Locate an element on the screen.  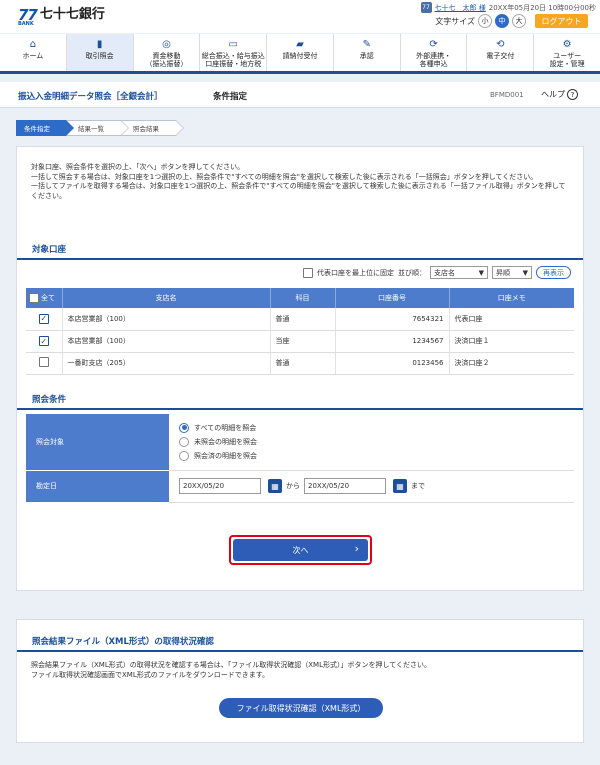
nav-item-bulk-transfer: ▭ 総合振込・給与振込 口座振替・地方税 is located at coordinates (234, 52).